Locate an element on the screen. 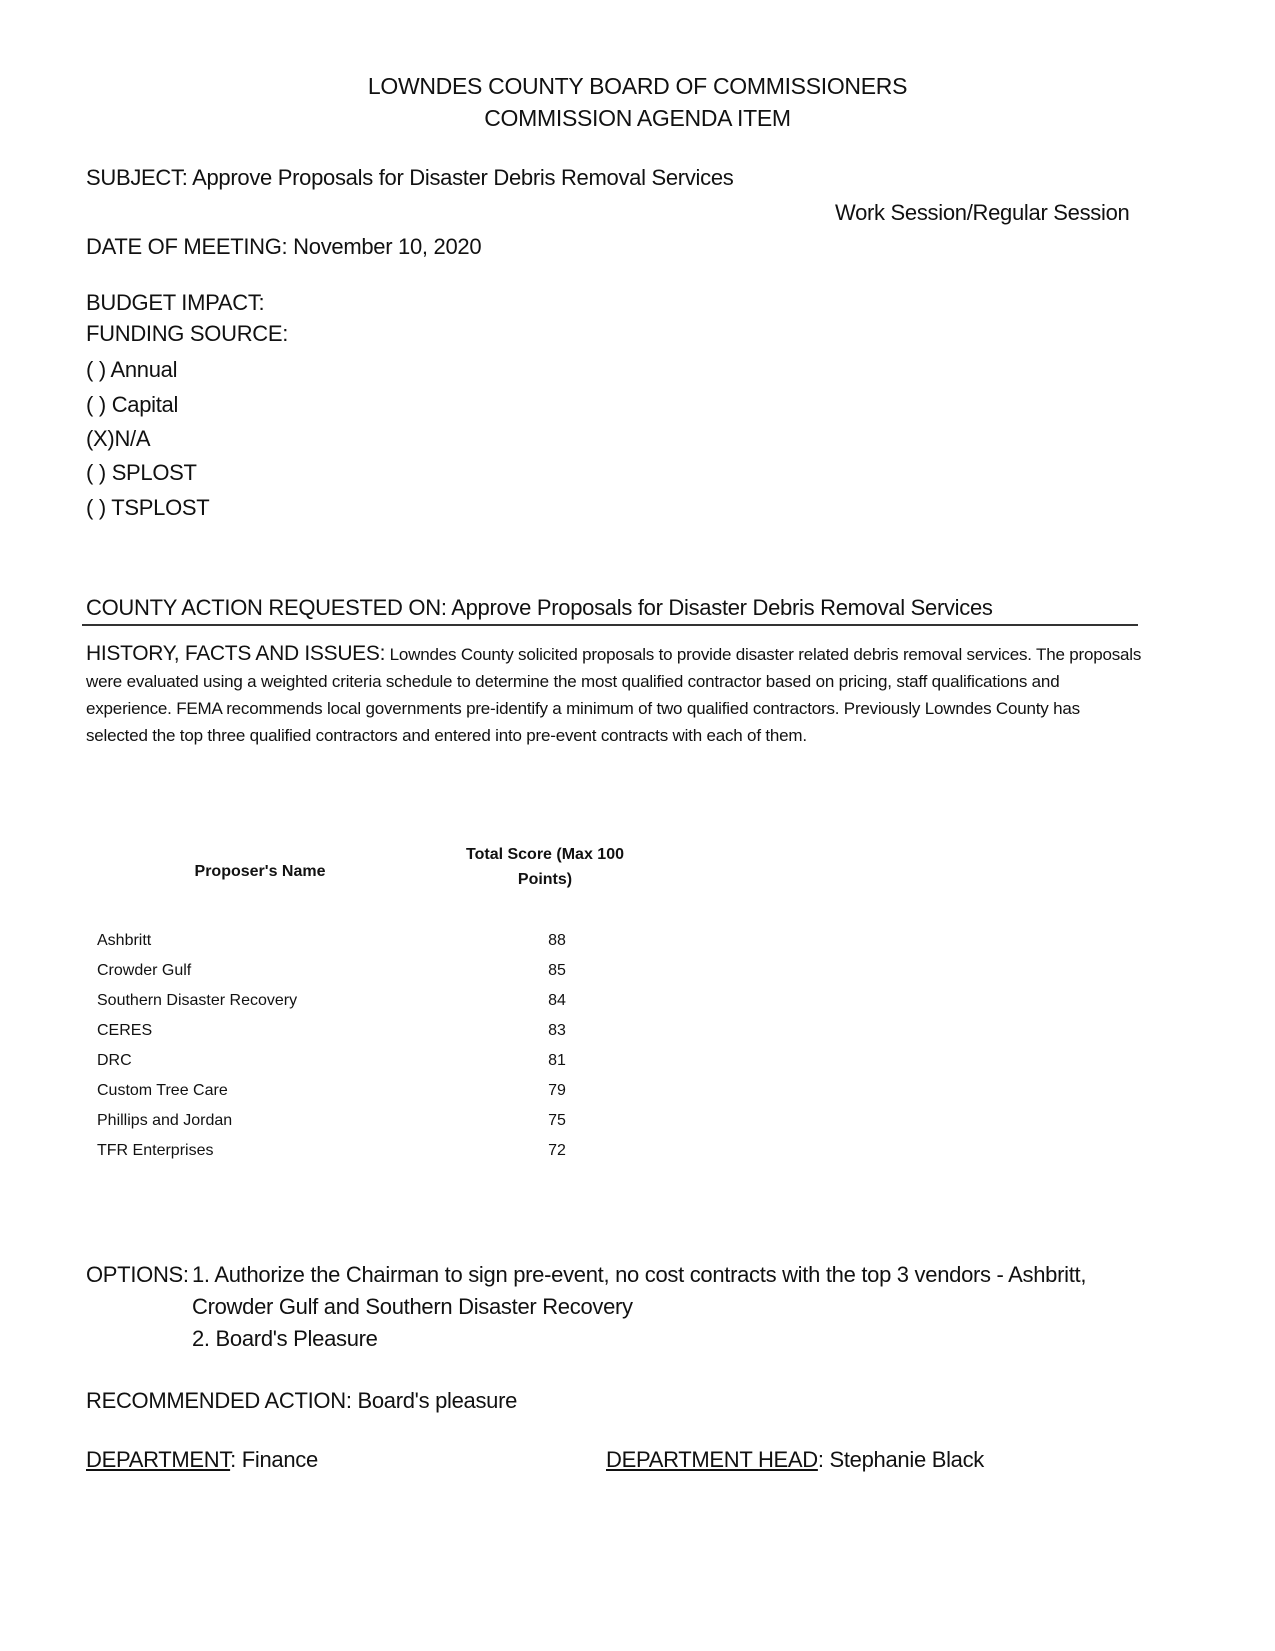  department-head-value: : Stephanie Black is located at coordinates (900, 1459).